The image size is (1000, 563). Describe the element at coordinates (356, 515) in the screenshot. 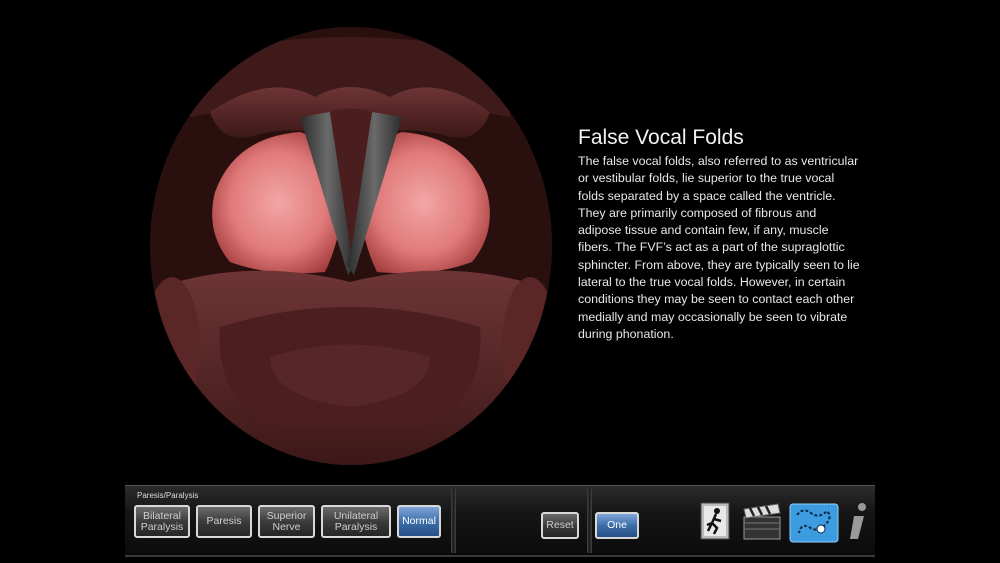

I see `button-label-line1: Unilateral` at that location.